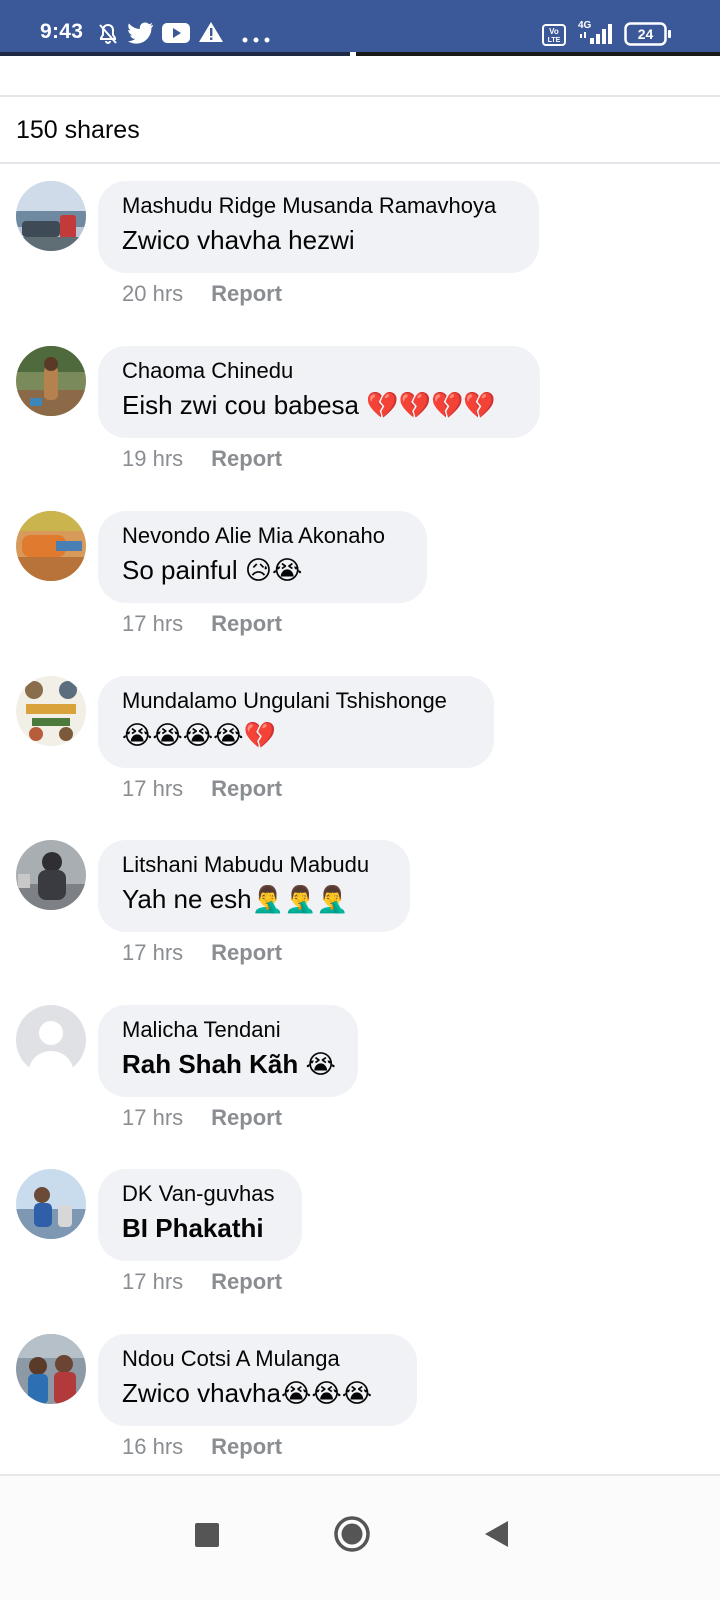 The image size is (720, 1600). Describe the element at coordinates (296, 701) in the screenshot. I see `commenter-name: Mundalamo Ungulani Tshishonge` at that location.